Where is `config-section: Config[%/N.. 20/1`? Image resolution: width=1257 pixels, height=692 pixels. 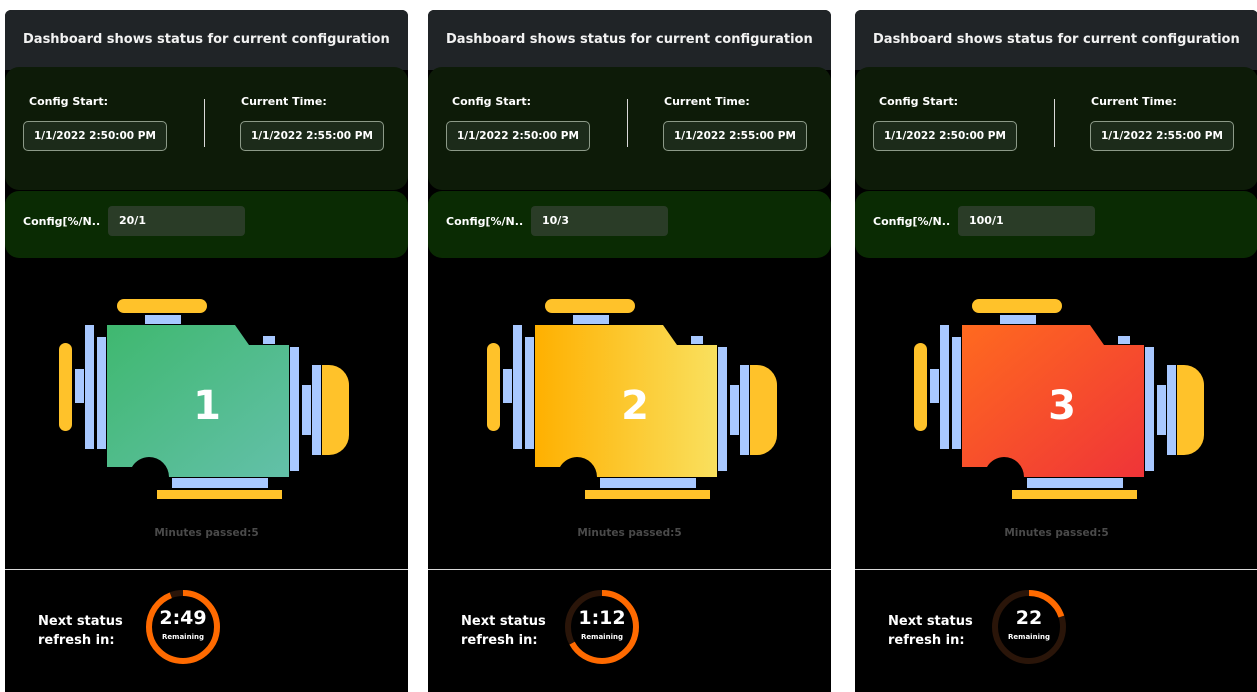 config-section: Config[%/N.. 20/1 is located at coordinates (206, 224).